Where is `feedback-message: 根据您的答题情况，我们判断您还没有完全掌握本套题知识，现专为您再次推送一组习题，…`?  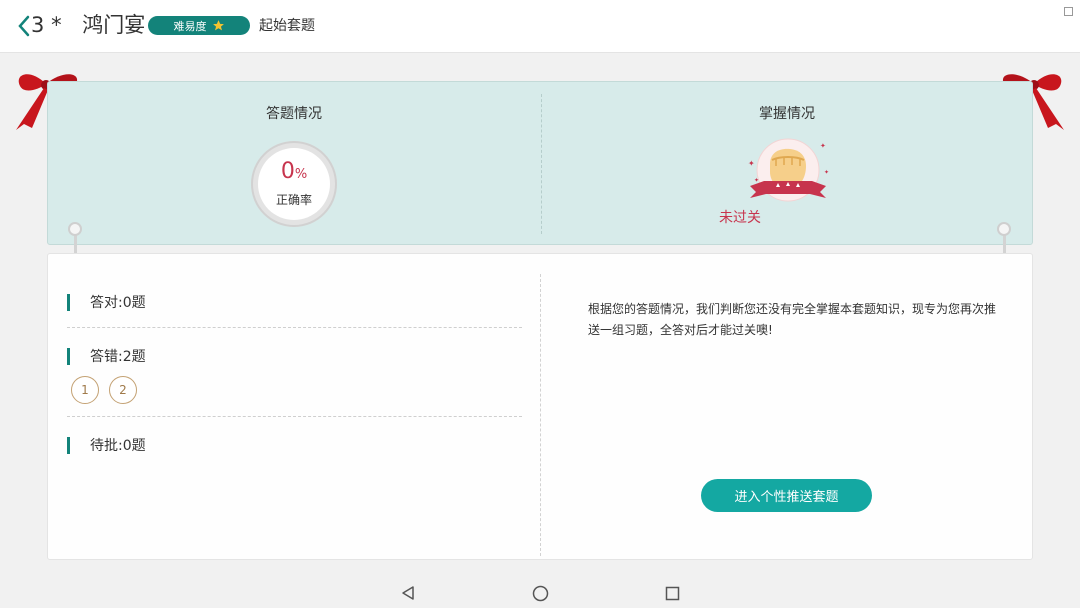 feedback-message: 根据您的答题情况，我们判断您还没有完全掌握本套题知识，现专为您再次推送一组习题，… is located at coordinates (792, 319).